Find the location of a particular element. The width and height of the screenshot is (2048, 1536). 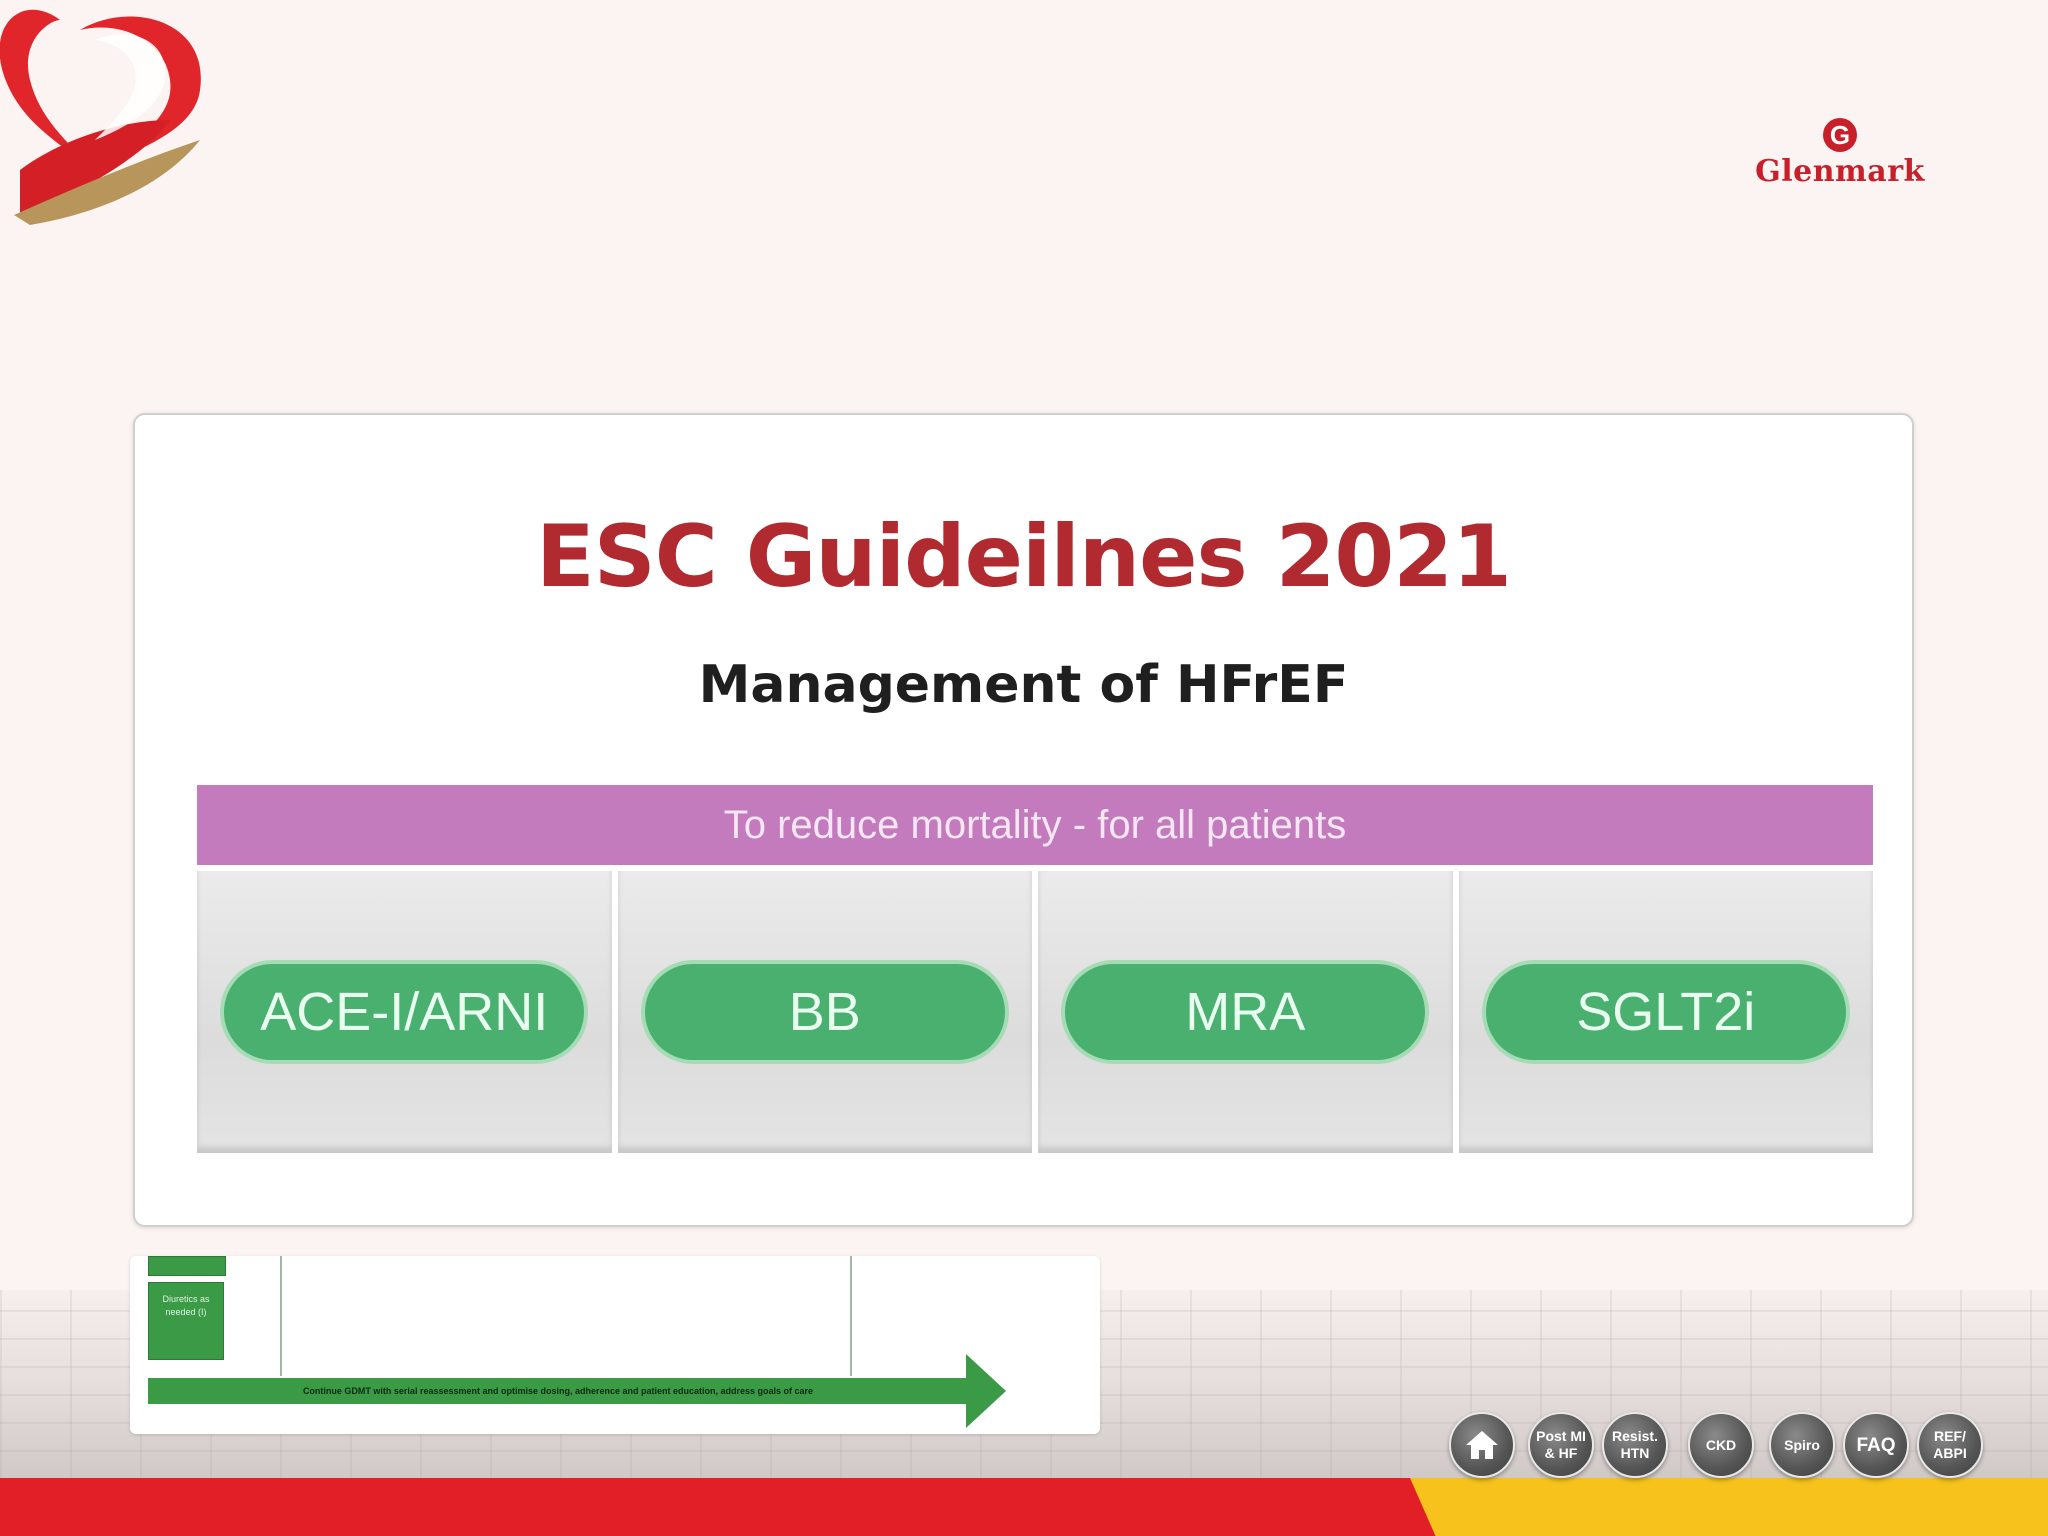

mortality-band: To reduce mortality - for all patients is located at coordinates (1035, 825).